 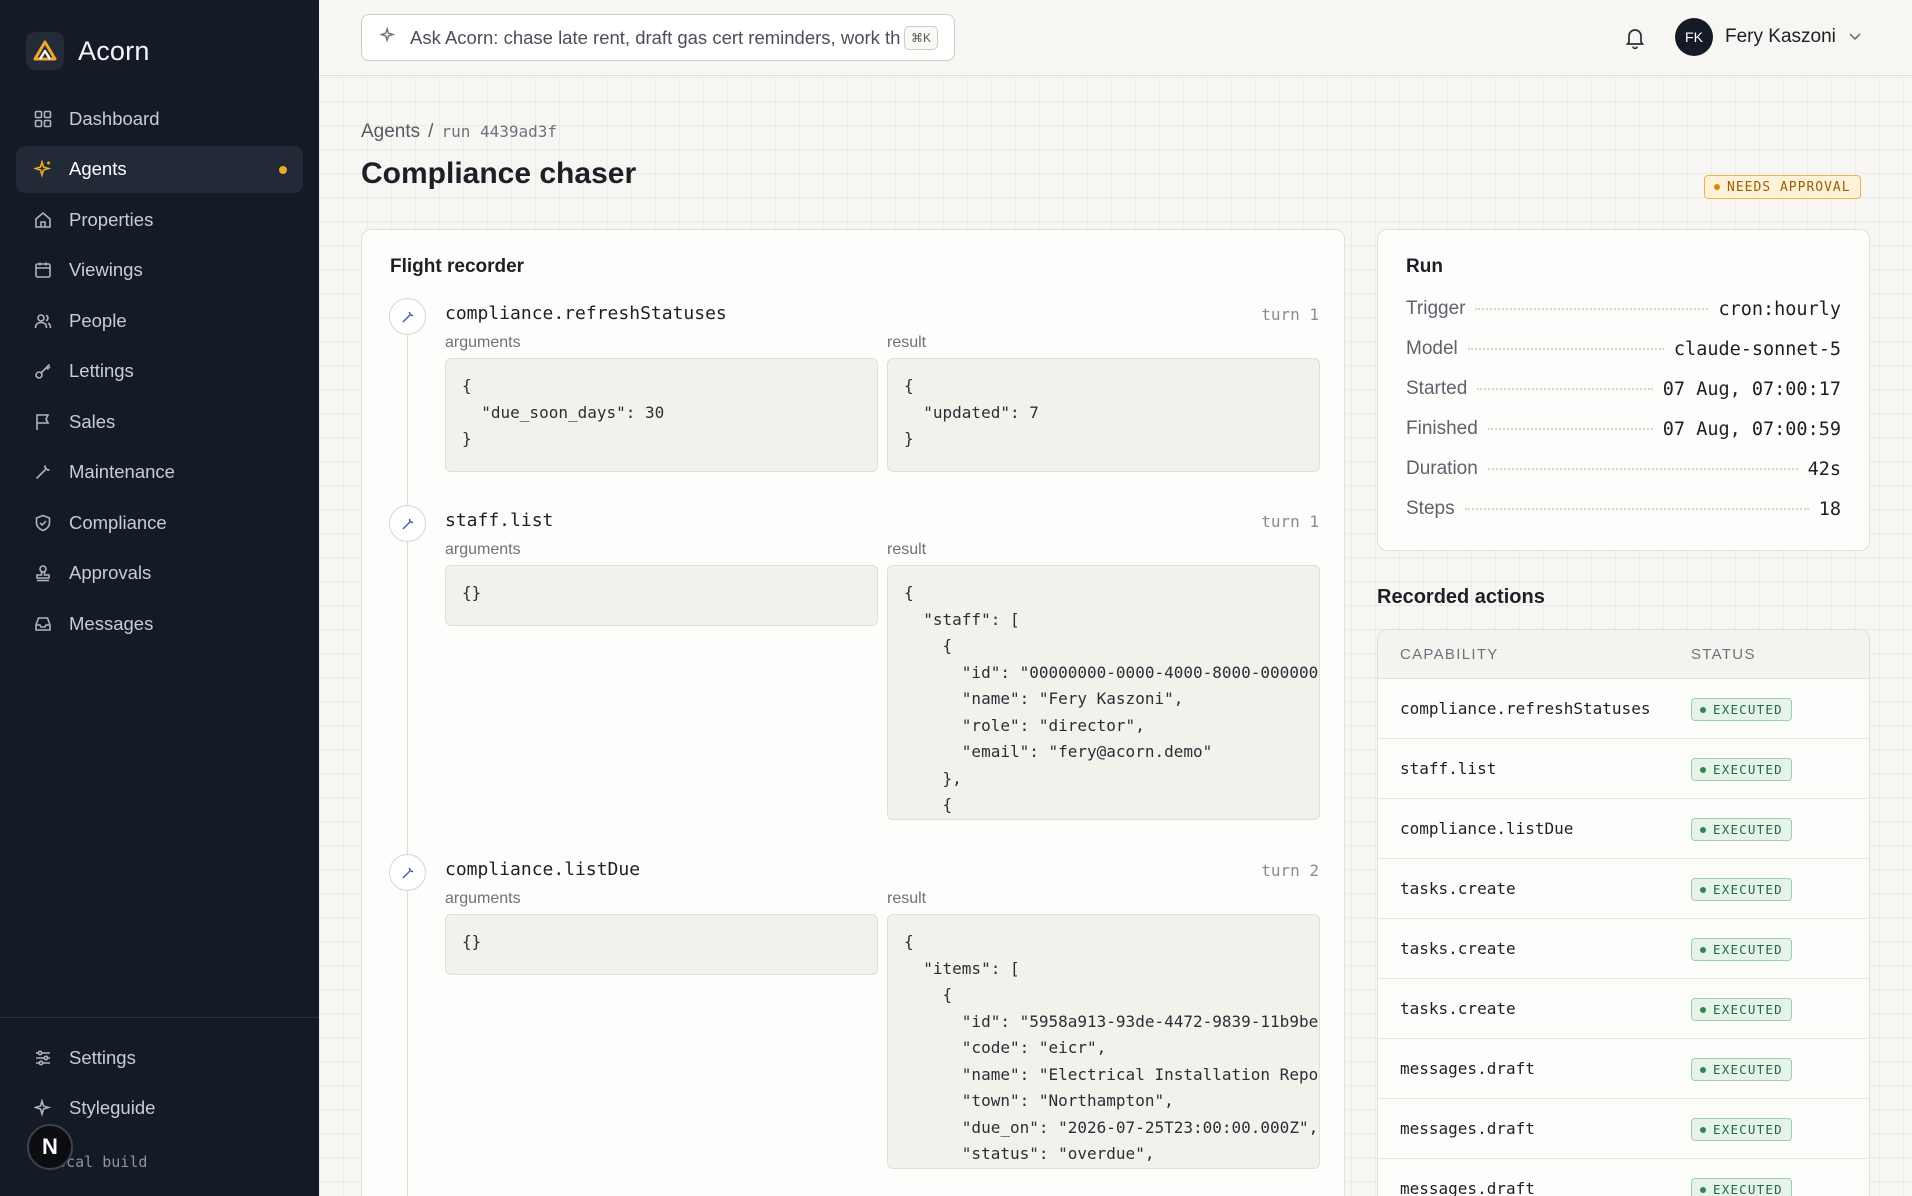 I want to click on sidebar-item-label: Styleguide, so click(x=112, y=1107).